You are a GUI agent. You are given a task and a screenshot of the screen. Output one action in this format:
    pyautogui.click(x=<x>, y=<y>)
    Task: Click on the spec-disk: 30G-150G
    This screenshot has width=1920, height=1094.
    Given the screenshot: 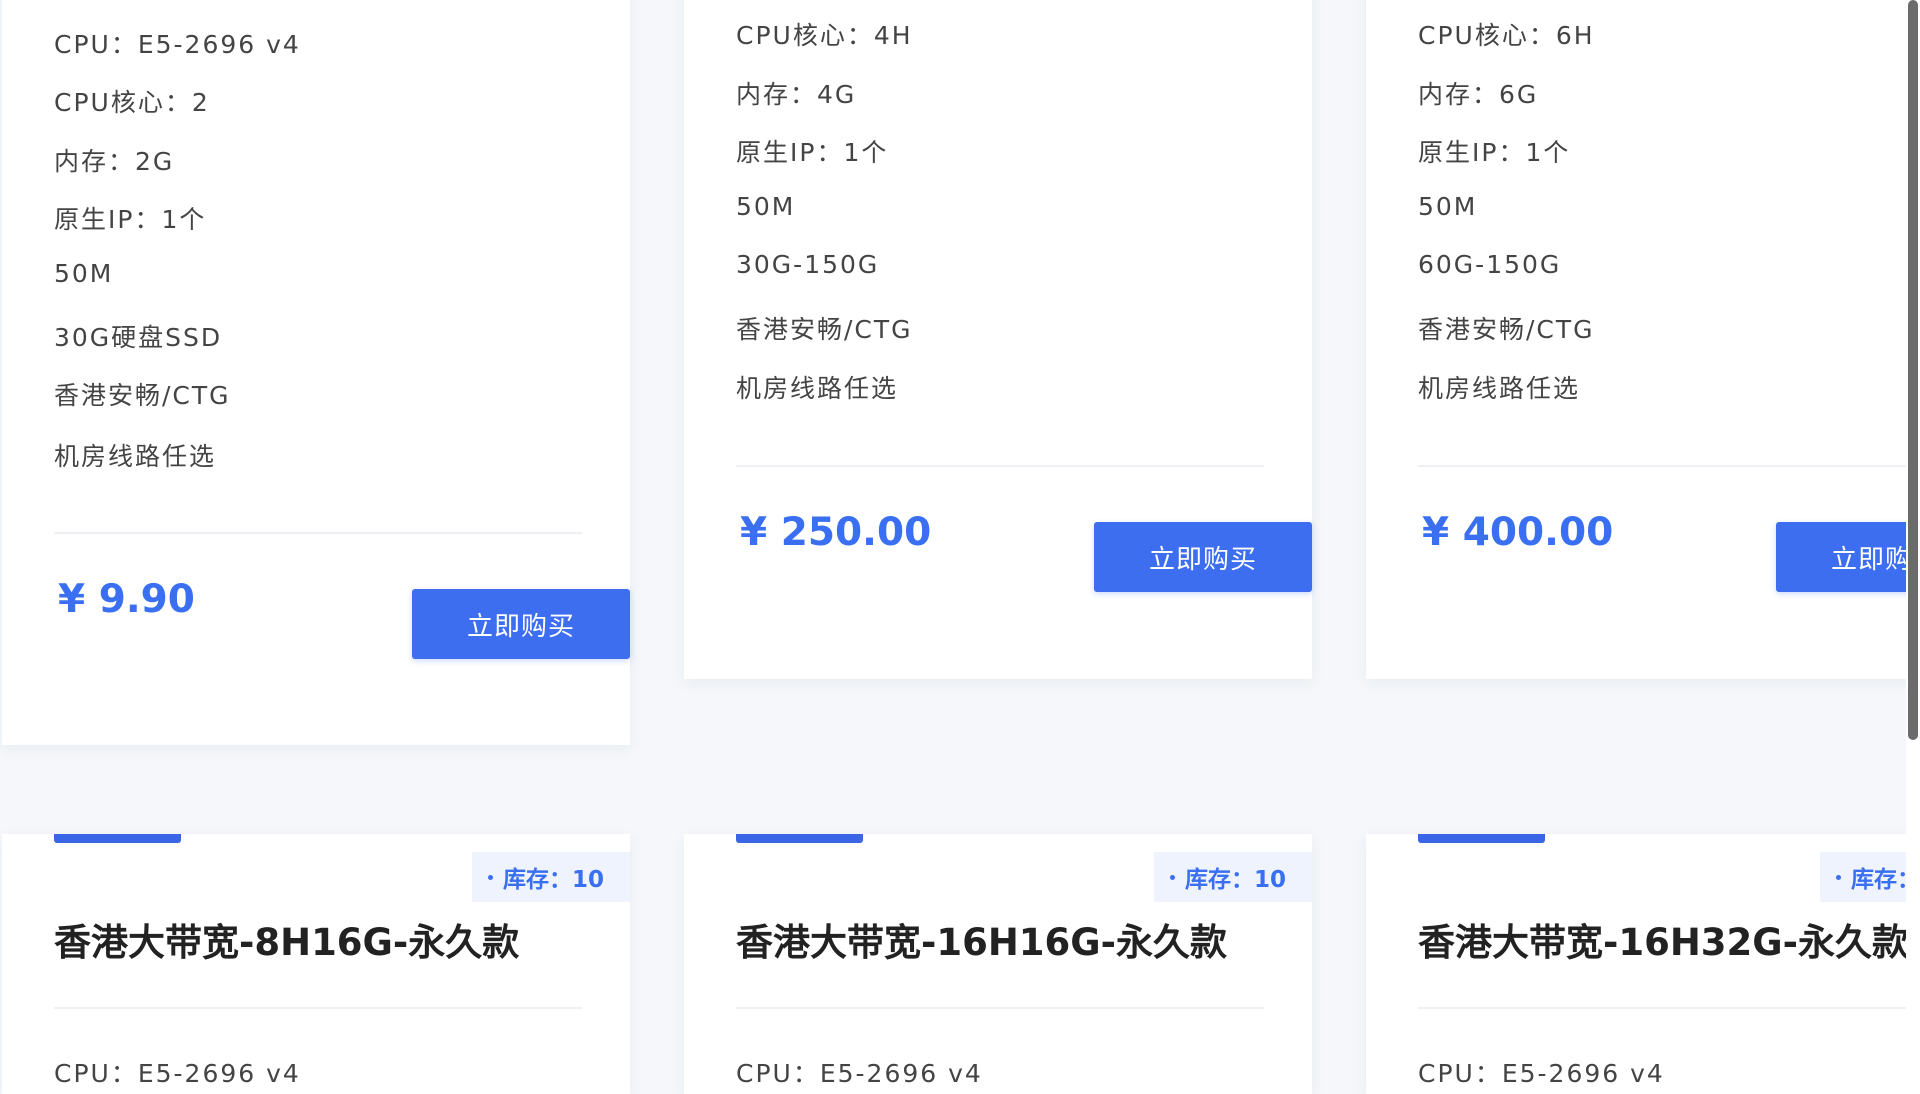 What is the action you would take?
    pyautogui.click(x=808, y=264)
    